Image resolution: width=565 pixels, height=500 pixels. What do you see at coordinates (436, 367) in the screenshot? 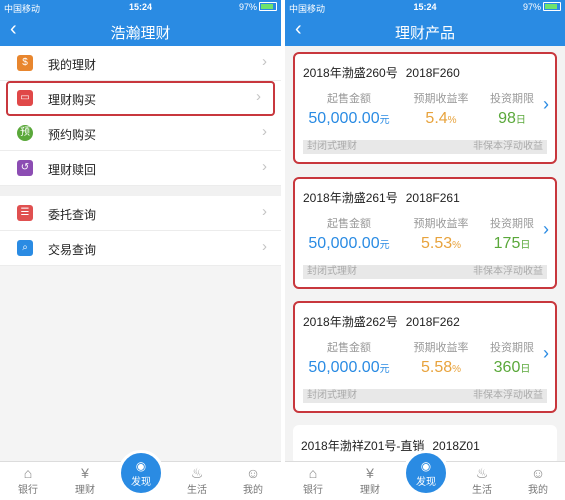
I see `expected-rate-value: 5.58` at bounding box center [436, 367].